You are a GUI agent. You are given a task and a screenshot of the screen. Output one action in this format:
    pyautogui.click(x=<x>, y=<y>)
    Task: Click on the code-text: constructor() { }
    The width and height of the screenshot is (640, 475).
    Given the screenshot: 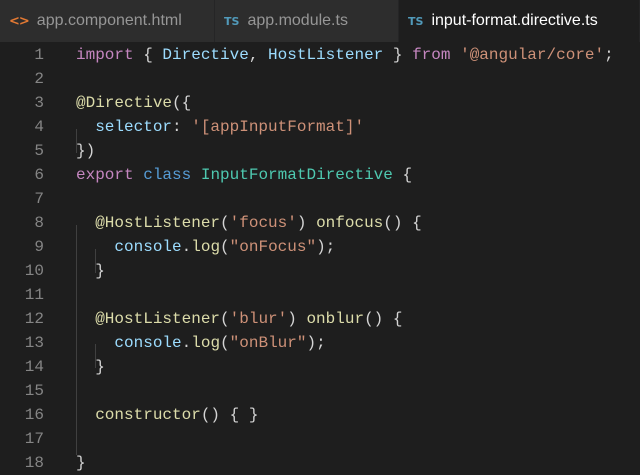 What is the action you would take?
    pyautogui.click(x=167, y=415)
    